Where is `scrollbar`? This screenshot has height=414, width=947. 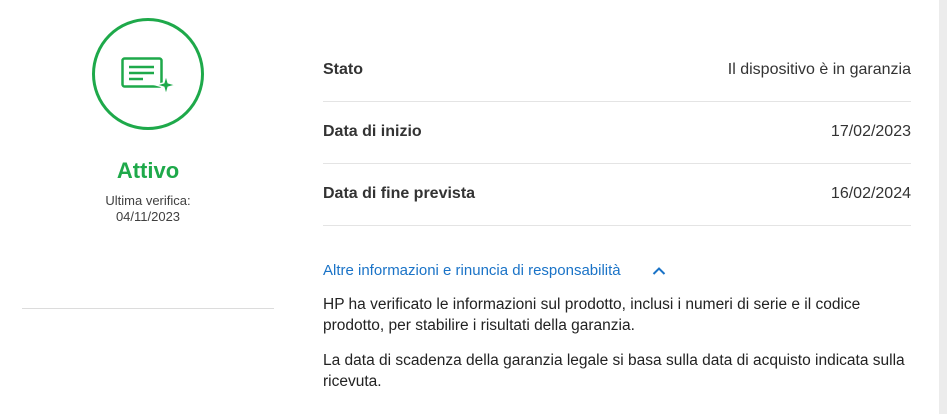 scrollbar is located at coordinates (943, 207).